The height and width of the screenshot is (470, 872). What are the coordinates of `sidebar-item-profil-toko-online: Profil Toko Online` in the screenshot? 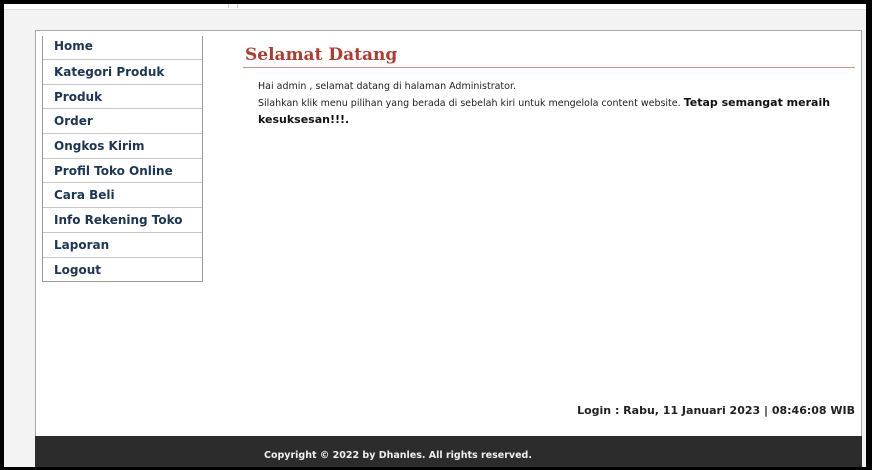 It's located at (122, 170).